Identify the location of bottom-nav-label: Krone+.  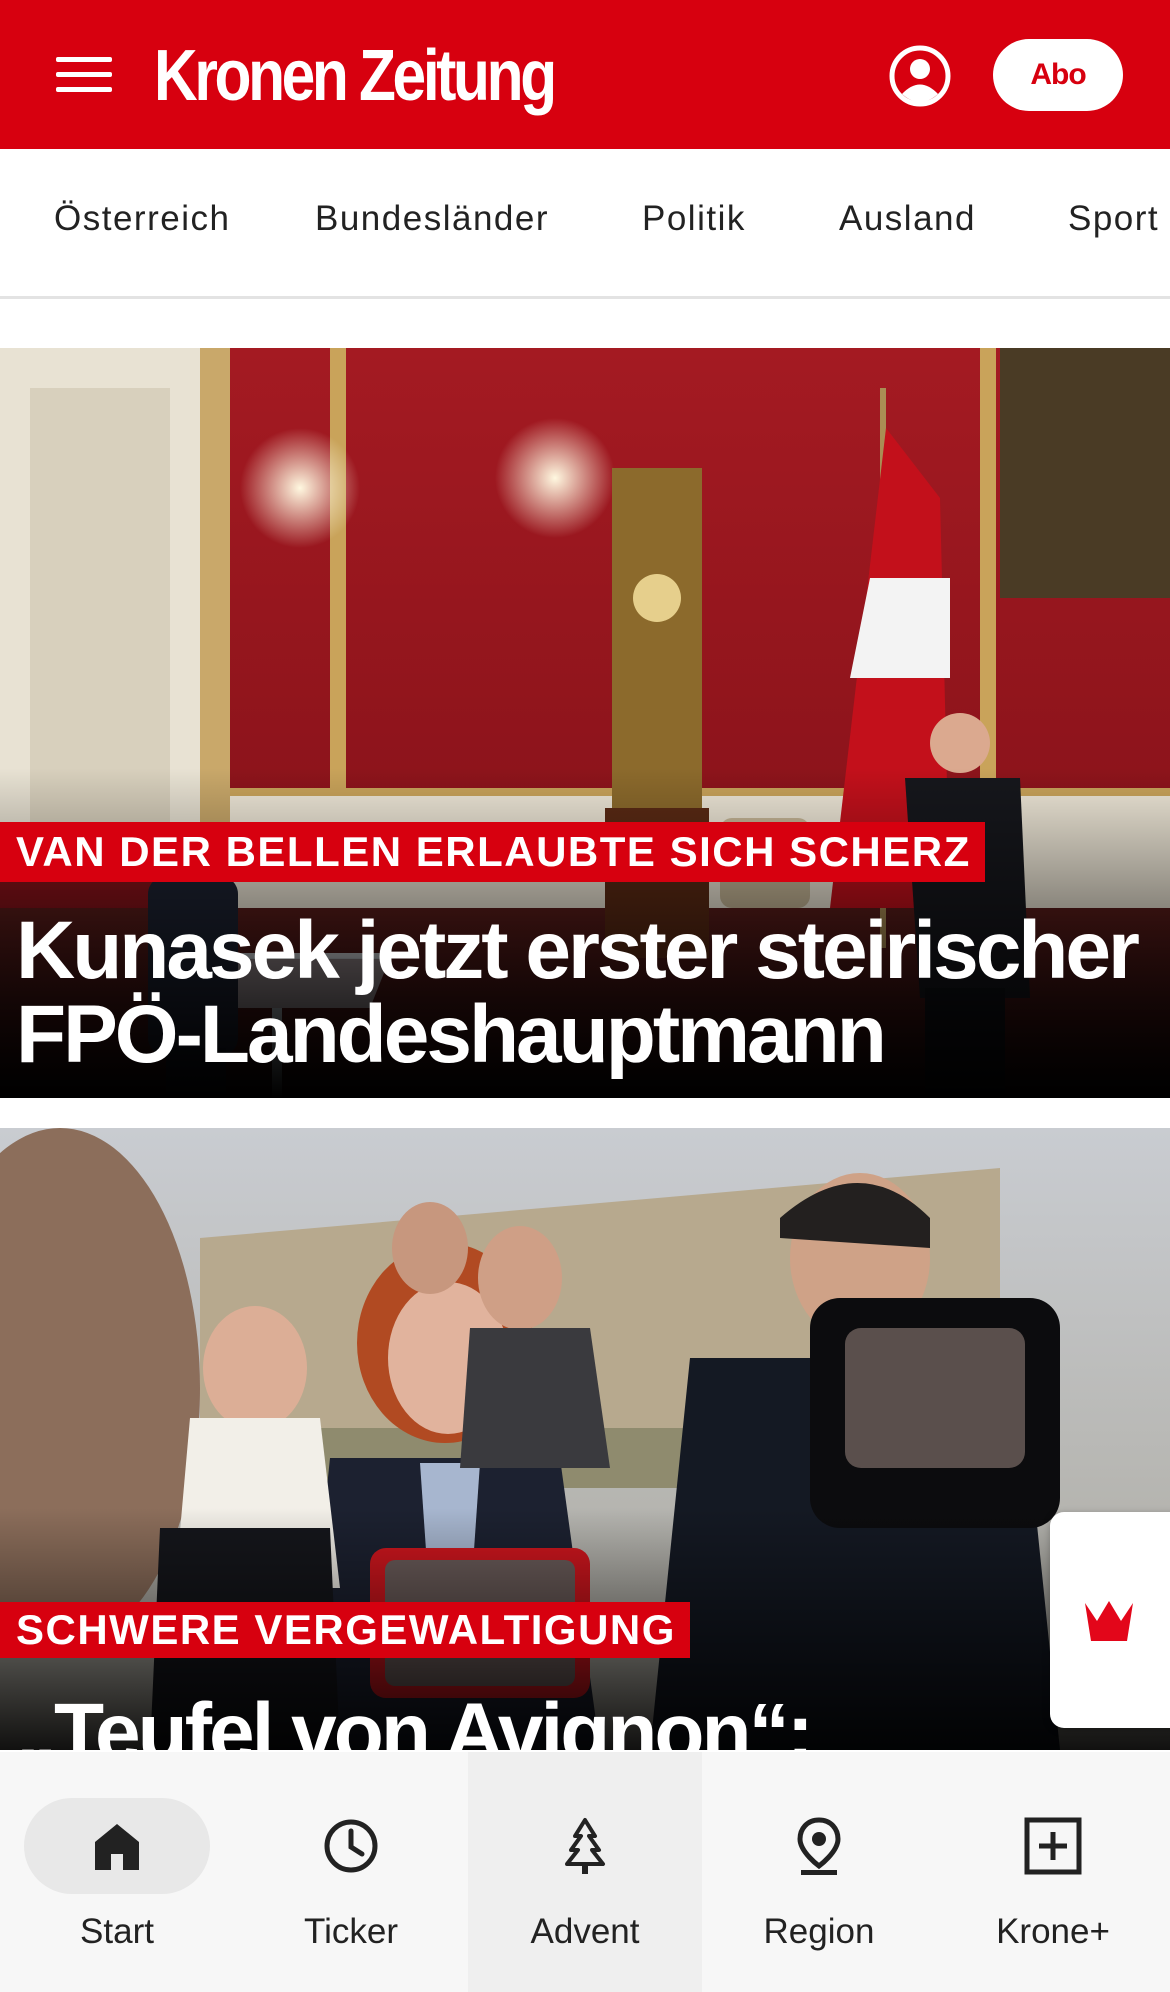
(1053, 1931).